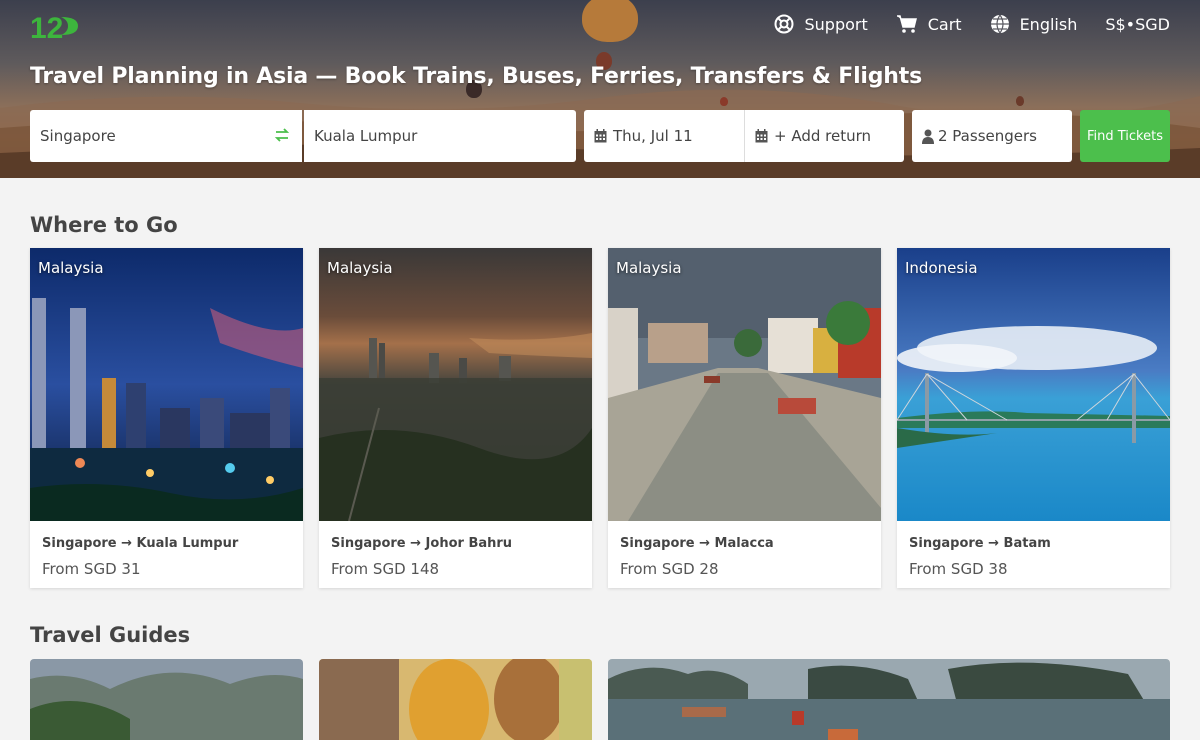  I want to click on currency-label: S$•SGD, so click(1137, 24).